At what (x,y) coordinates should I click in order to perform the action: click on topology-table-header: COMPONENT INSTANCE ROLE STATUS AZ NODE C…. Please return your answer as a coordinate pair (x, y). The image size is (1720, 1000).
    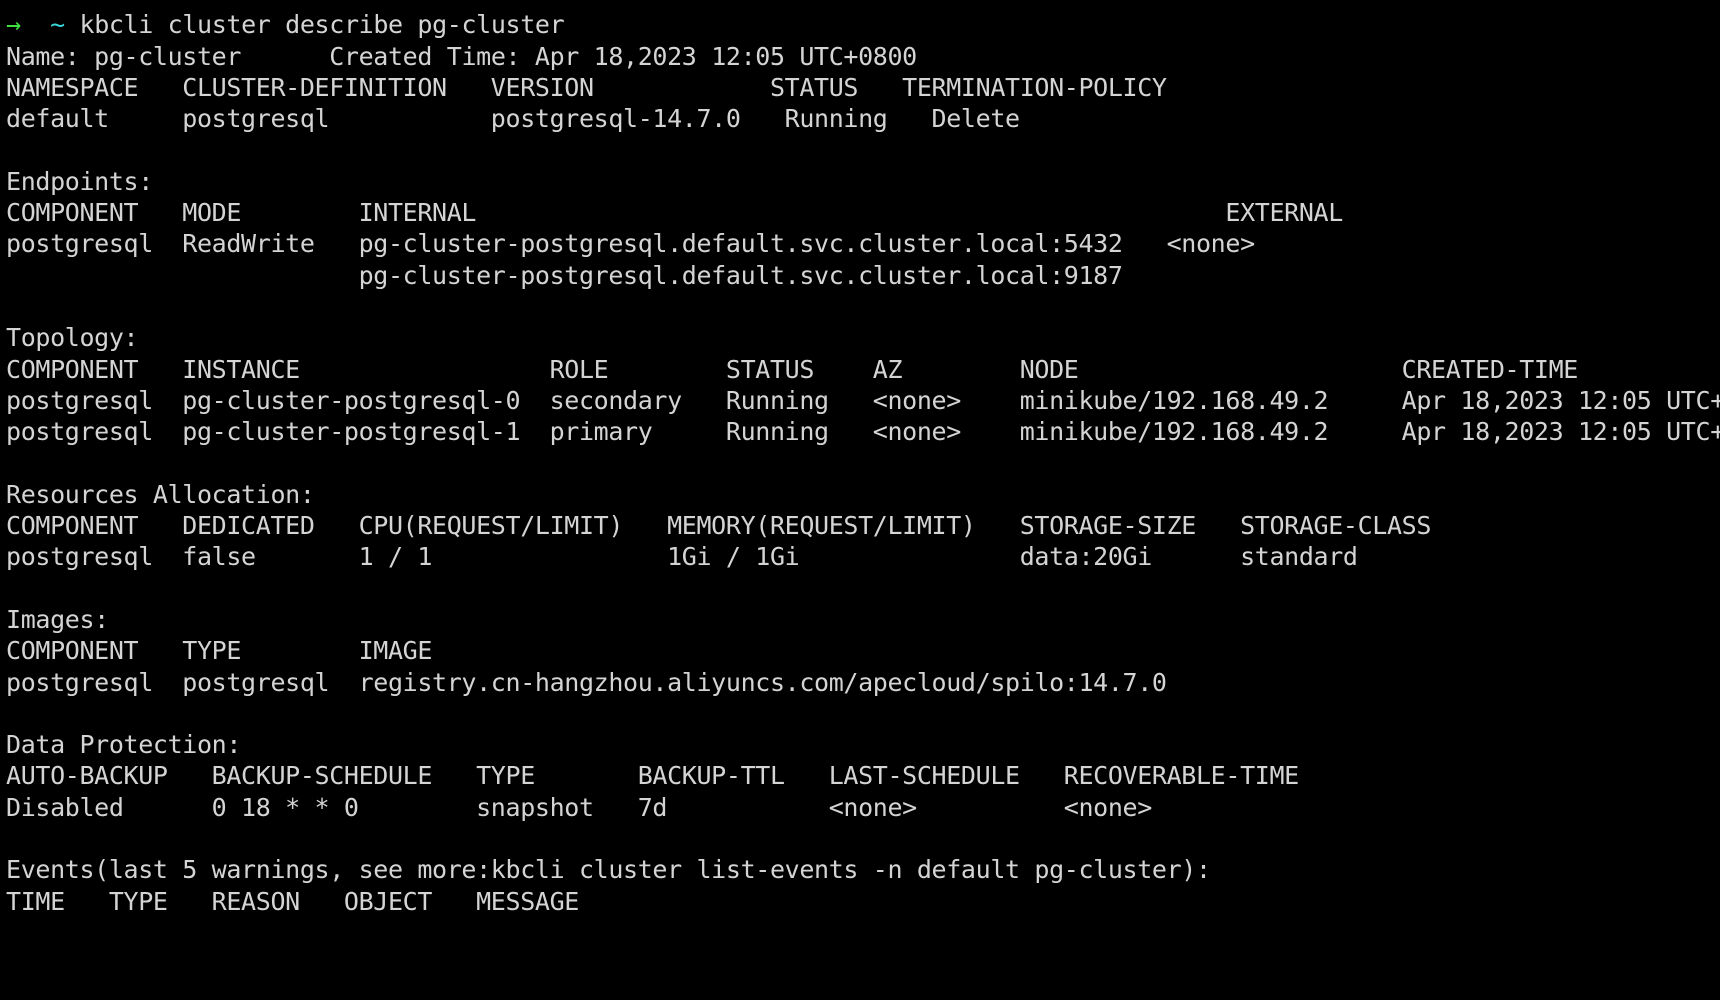
    Looking at the image, I should click on (792, 369).